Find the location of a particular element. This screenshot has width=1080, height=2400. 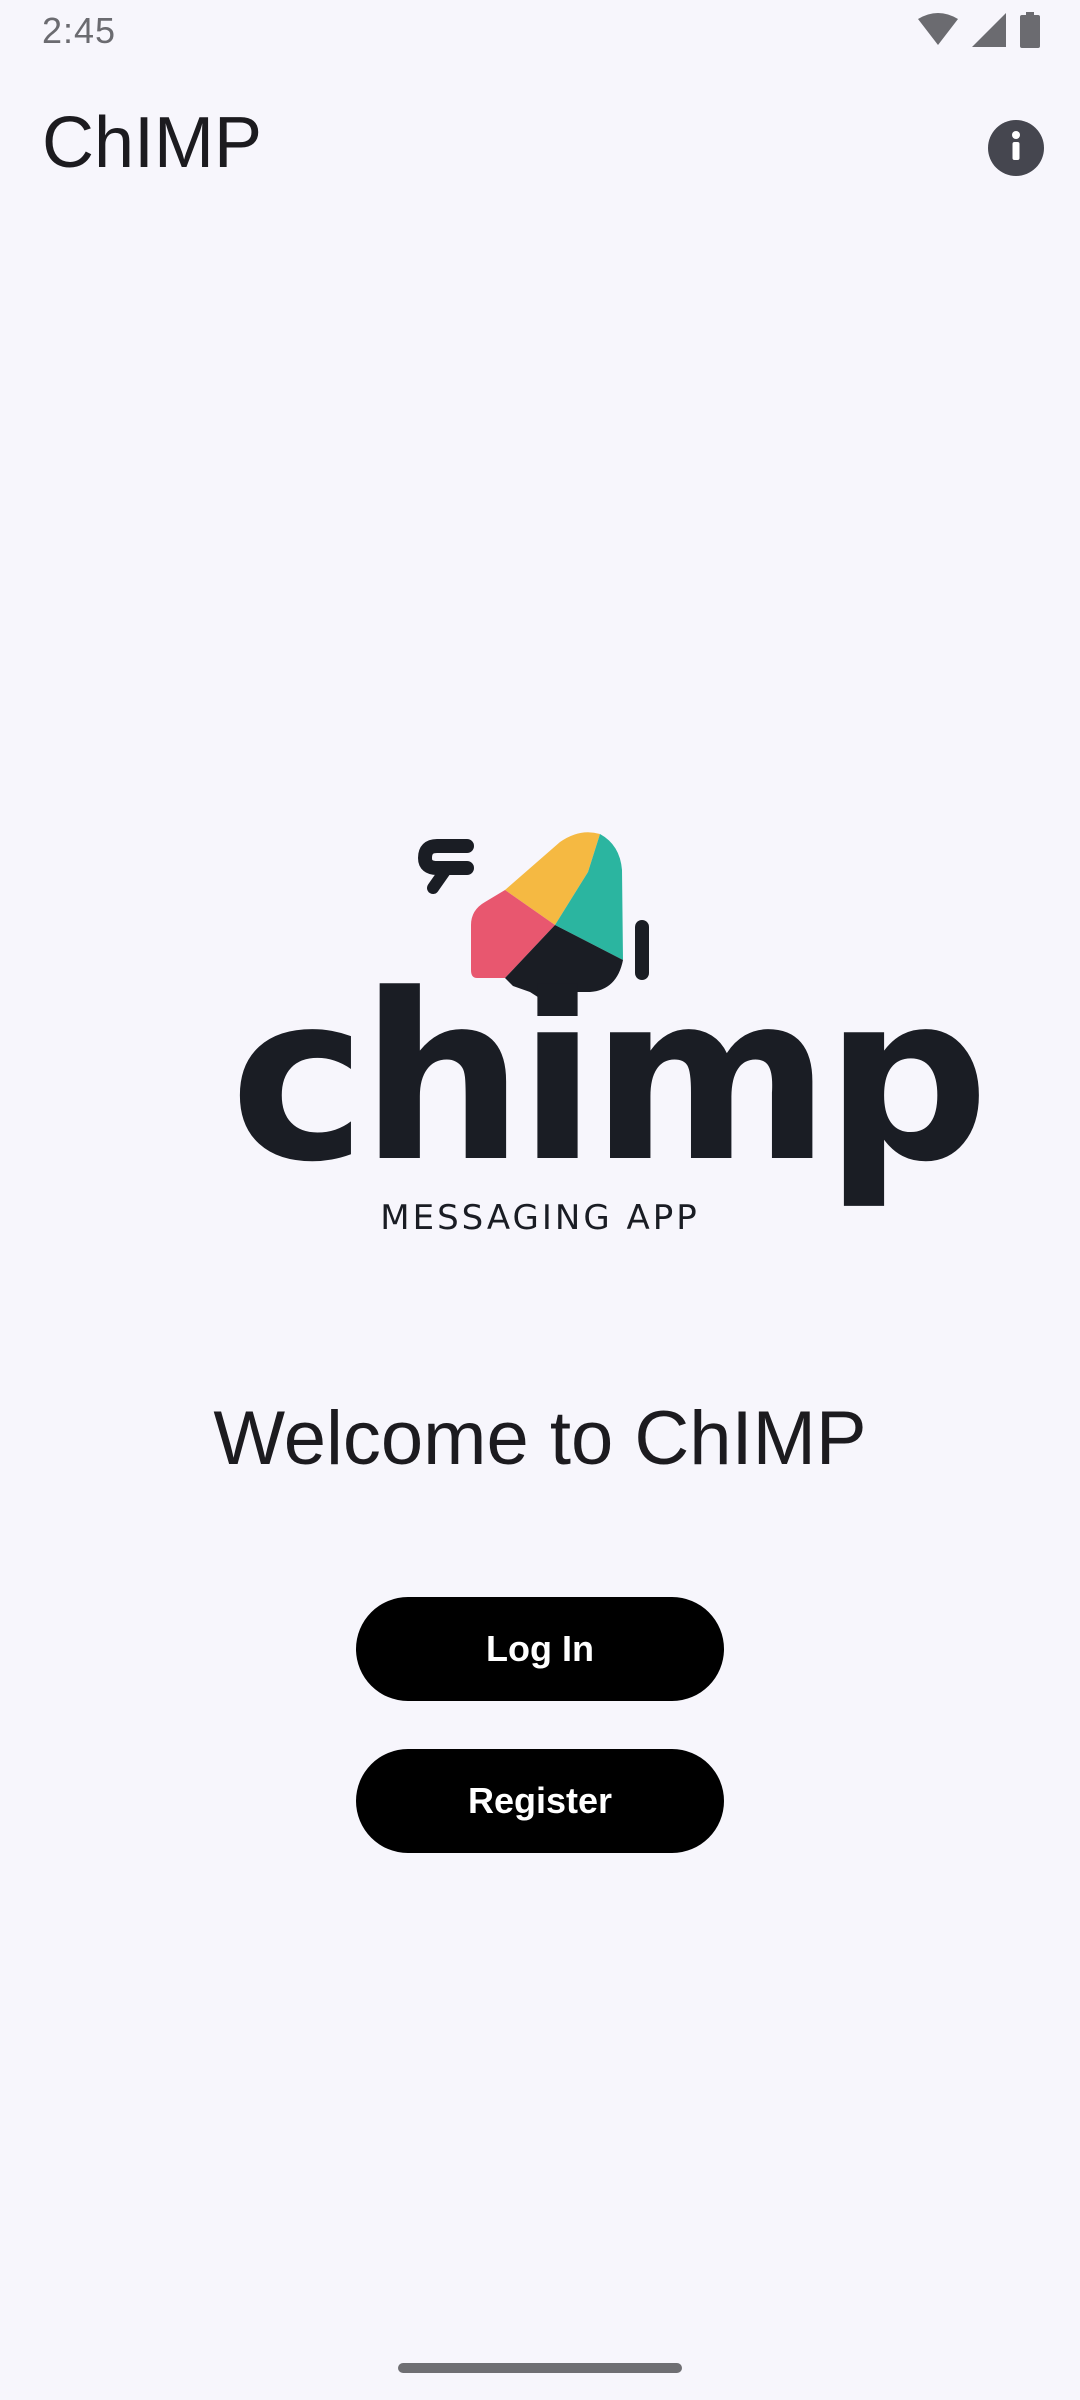

app-title: ChIMP is located at coordinates (152, 143).